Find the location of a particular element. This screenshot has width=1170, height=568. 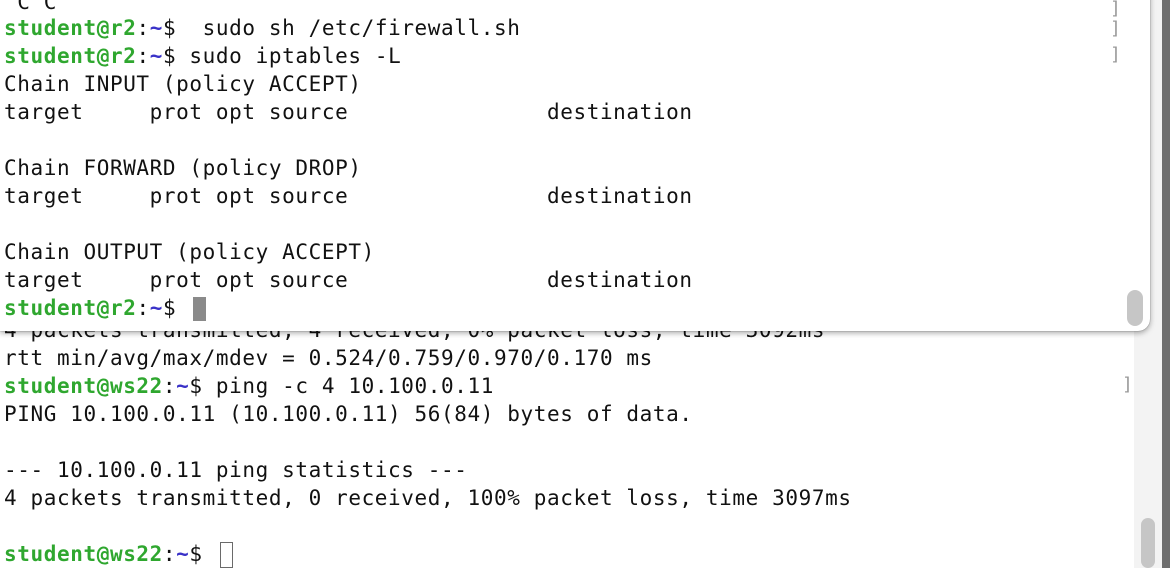

back-line-6: --- 10.100.0.11 ping statistics --- is located at coordinates (236, 470).